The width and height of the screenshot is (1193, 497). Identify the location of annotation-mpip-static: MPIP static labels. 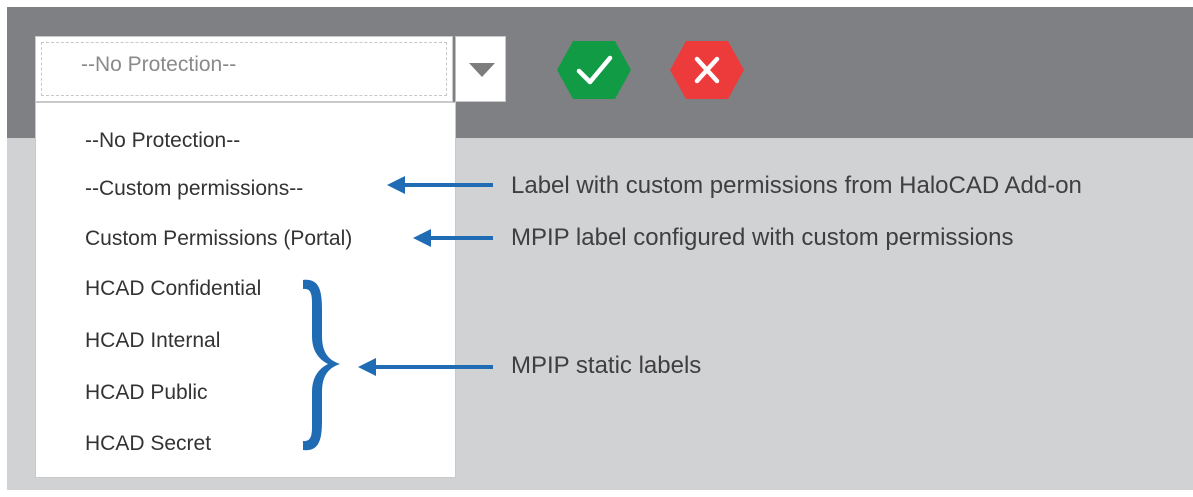
(606, 365).